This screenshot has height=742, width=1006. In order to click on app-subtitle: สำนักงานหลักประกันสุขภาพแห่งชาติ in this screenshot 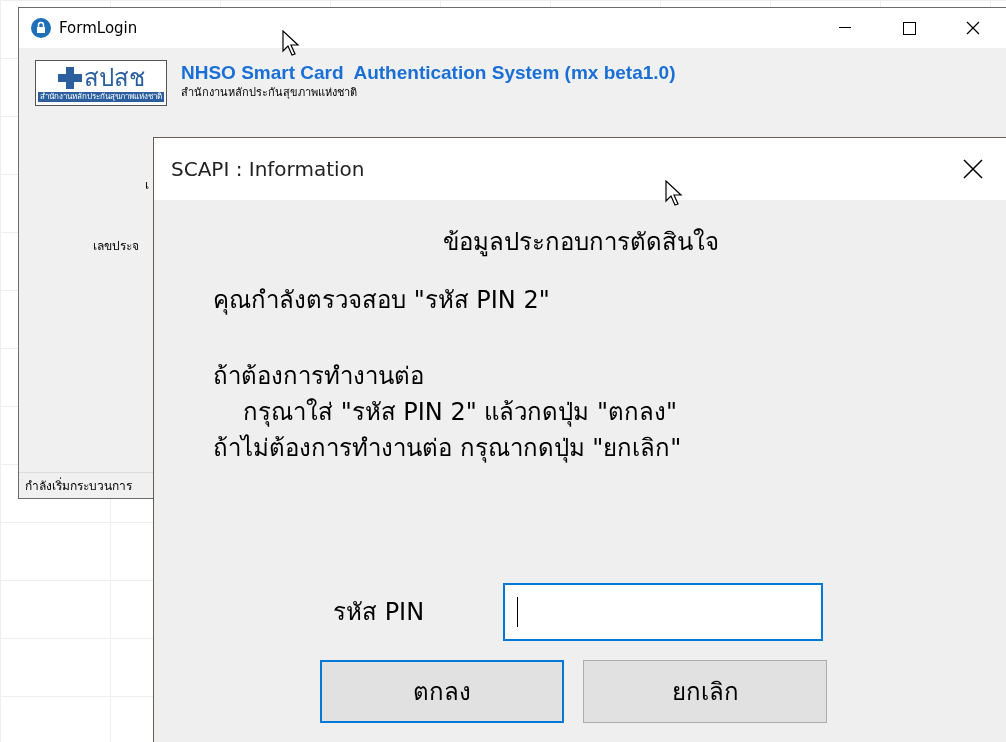, I will do `click(269, 93)`.